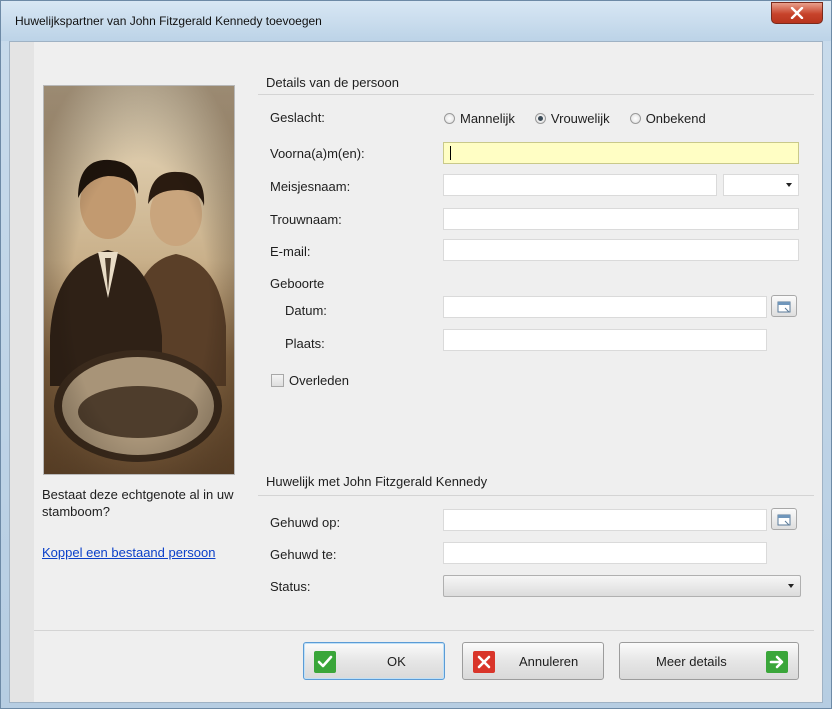 The width and height of the screenshot is (832, 709). Describe the element at coordinates (536, 94) in the screenshot. I see `person-section-divider` at that location.